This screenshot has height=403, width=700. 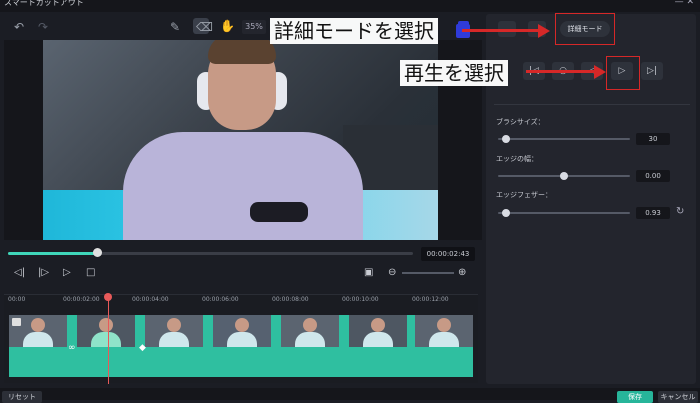 I want to click on edge-feather-slider, so click(x=564, y=213).